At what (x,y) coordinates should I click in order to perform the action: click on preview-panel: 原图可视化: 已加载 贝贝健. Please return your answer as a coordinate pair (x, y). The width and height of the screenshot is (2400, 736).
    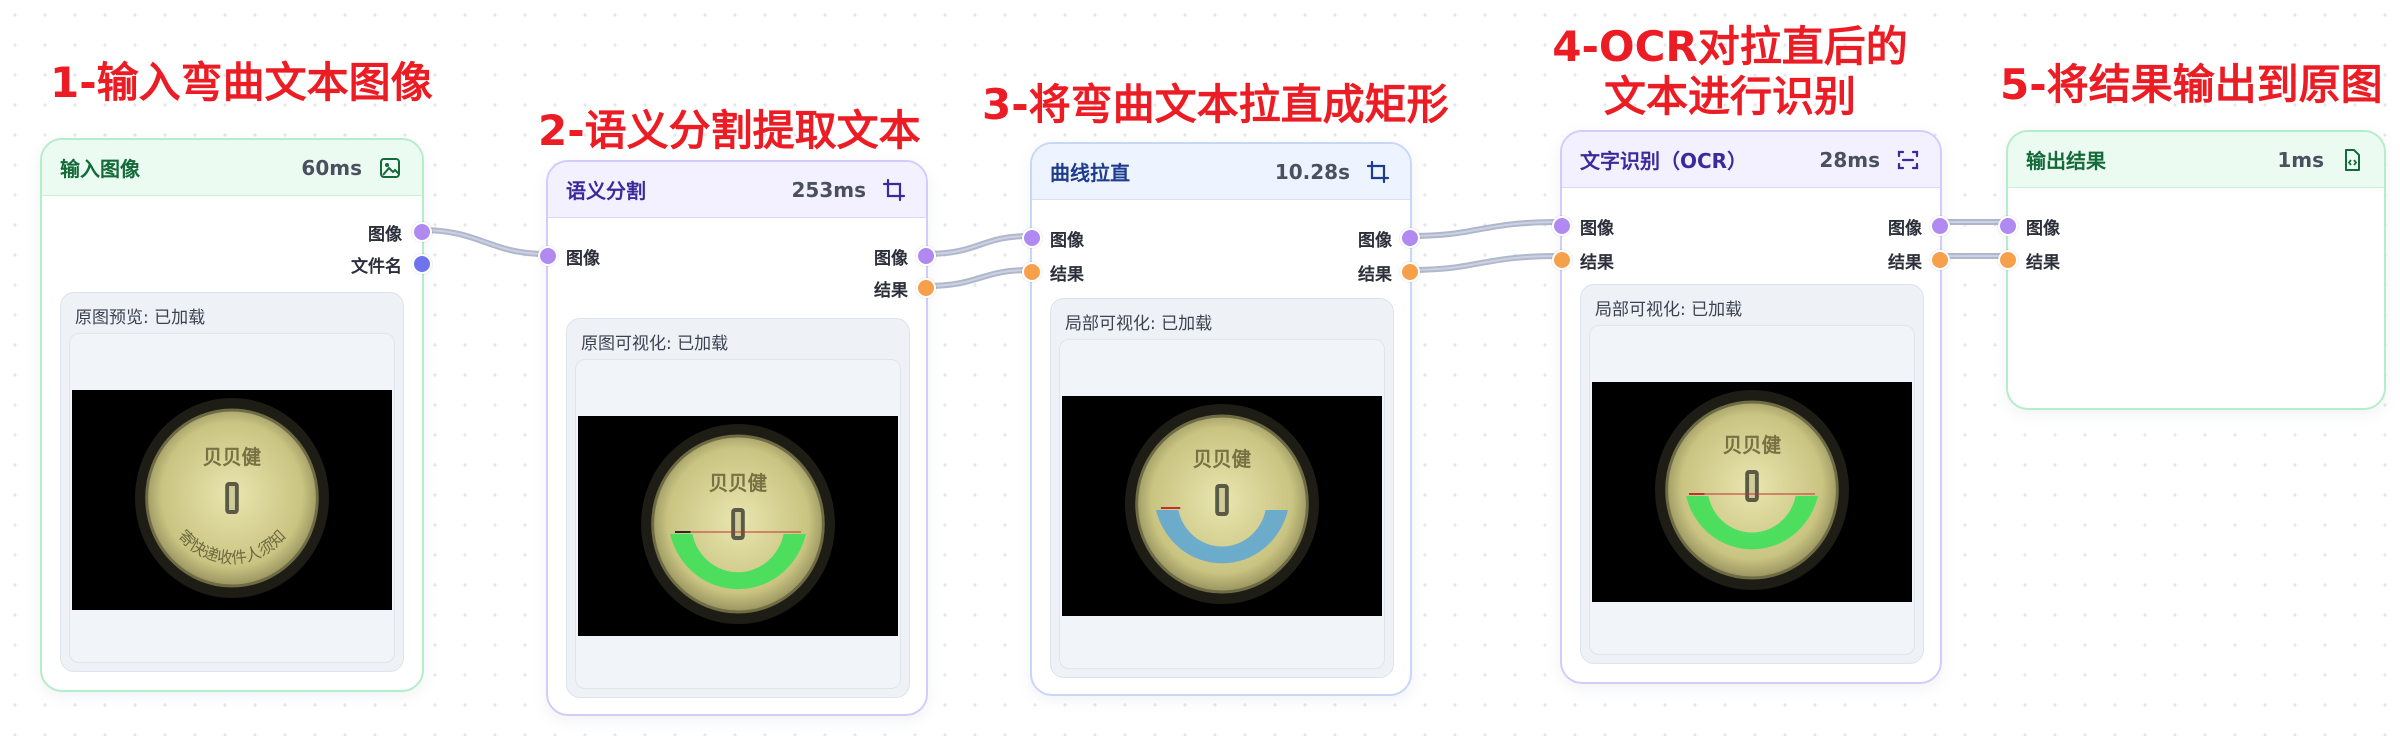
    Looking at the image, I should click on (738, 508).